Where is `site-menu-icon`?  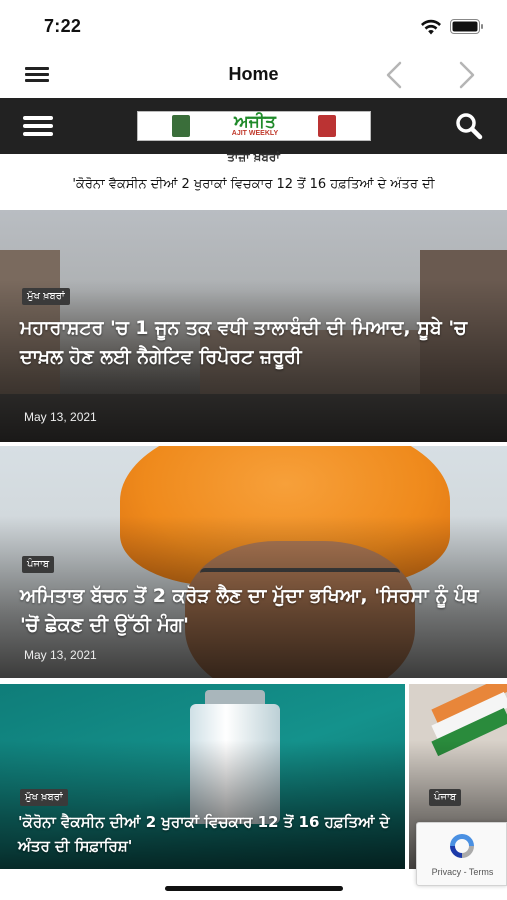 site-menu-icon is located at coordinates (39, 126).